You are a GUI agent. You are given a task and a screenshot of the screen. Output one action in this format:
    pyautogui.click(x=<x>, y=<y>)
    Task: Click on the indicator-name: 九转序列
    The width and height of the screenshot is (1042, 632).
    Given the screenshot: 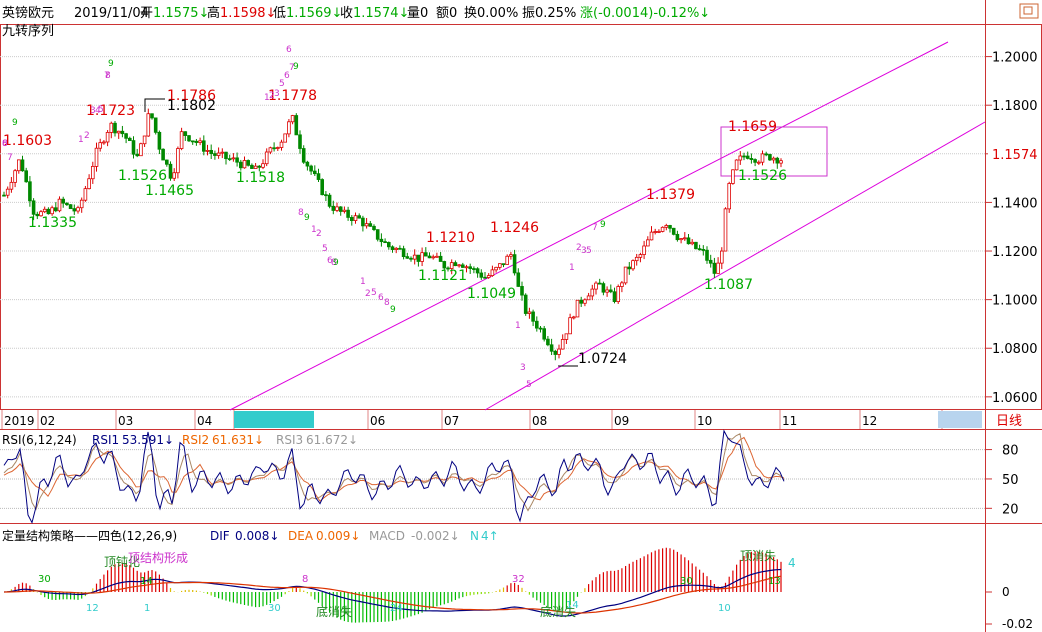 What is the action you would take?
    pyautogui.click(x=28, y=31)
    